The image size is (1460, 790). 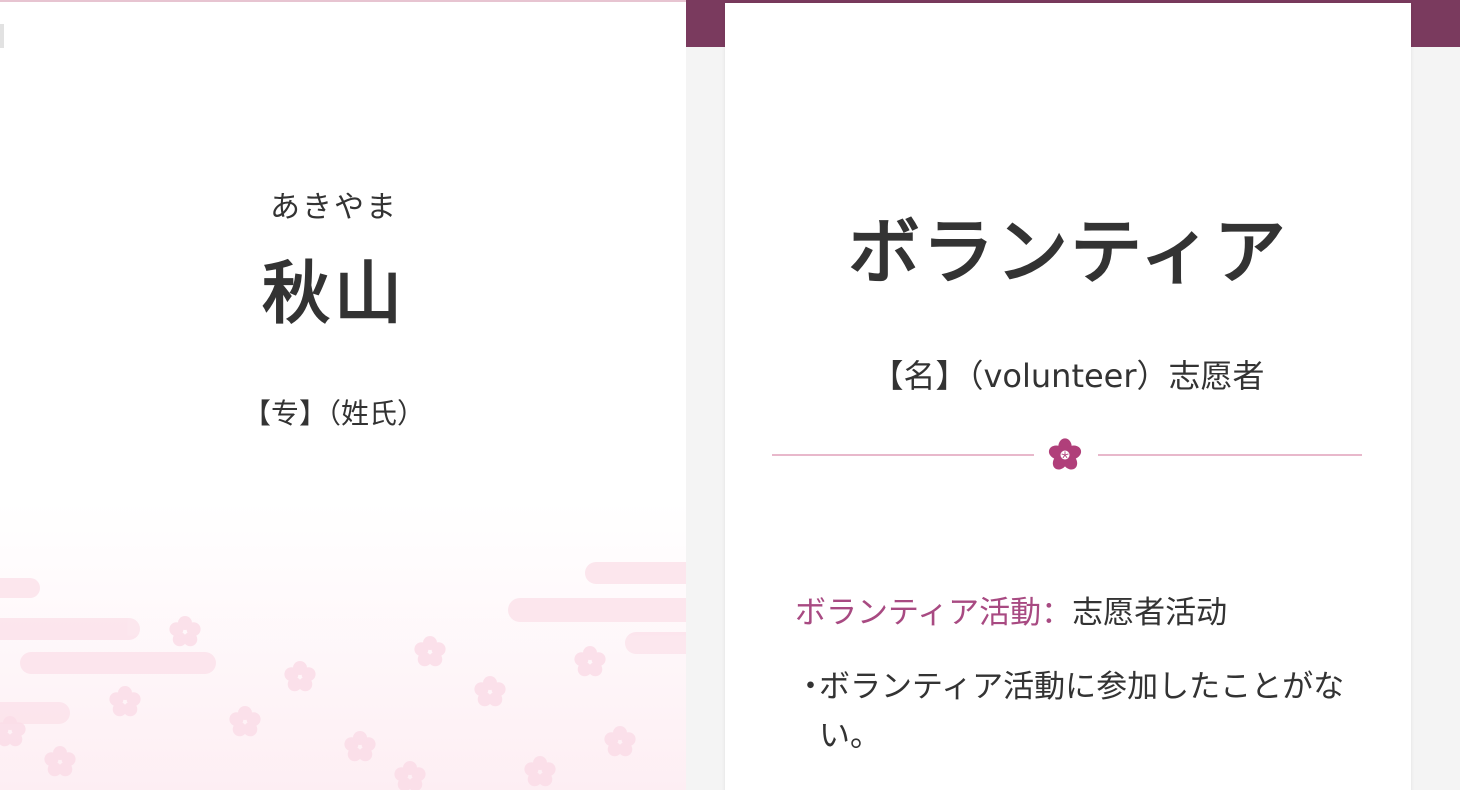 I want to click on phrase-example: ボランティア活動：志愿者活动, so click(x=1011, y=609).